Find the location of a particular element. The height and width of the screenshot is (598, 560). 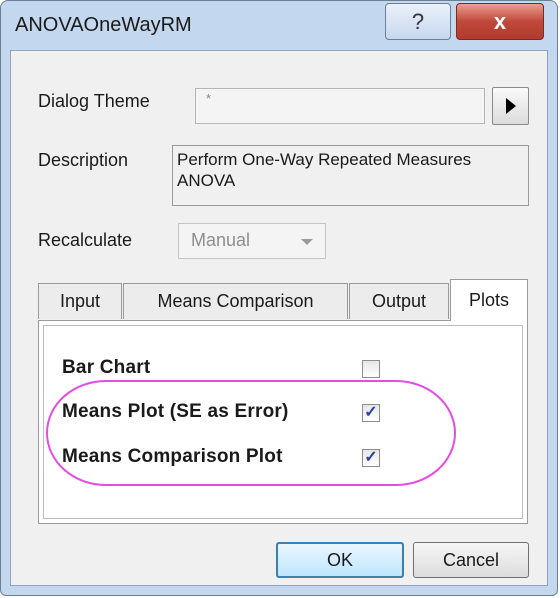

close-button: x is located at coordinates (500, 21).